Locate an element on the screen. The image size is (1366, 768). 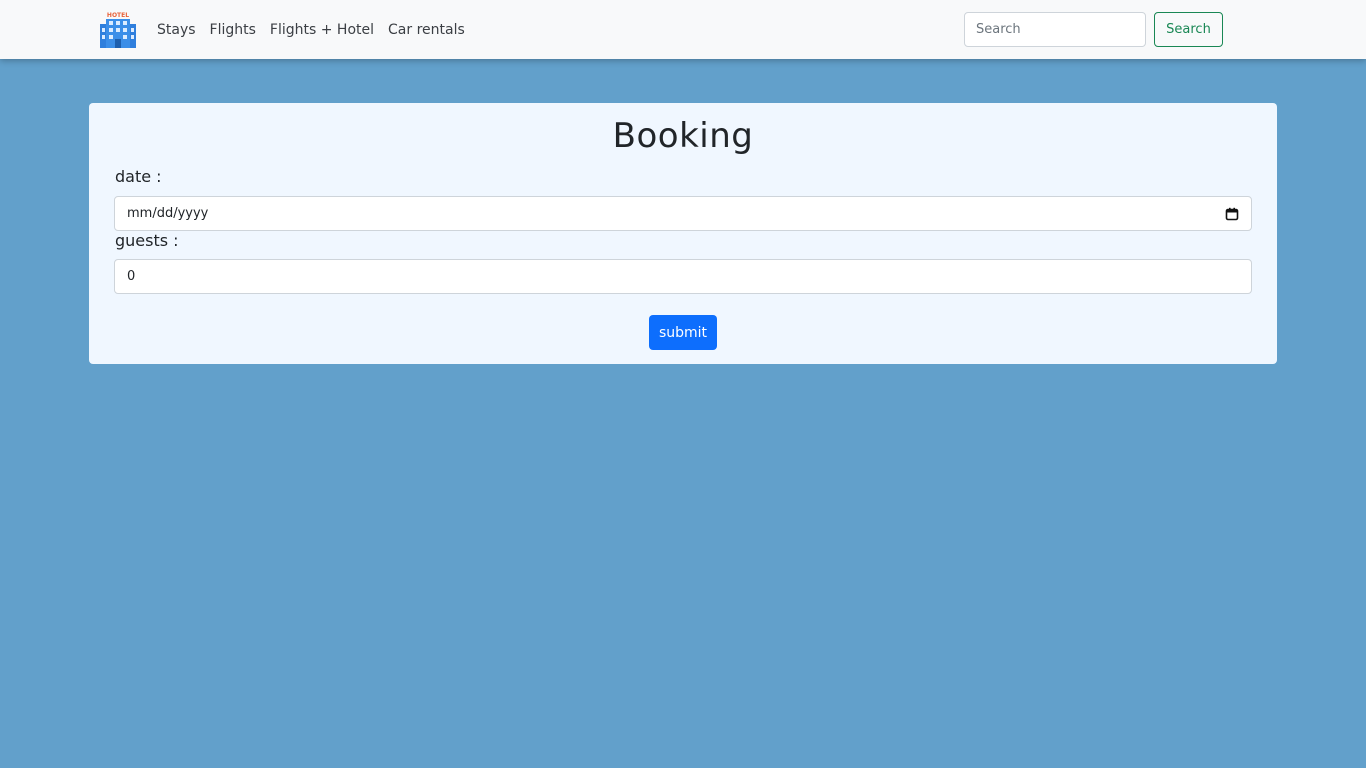
date-label: date : is located at coordinates (138, 176).